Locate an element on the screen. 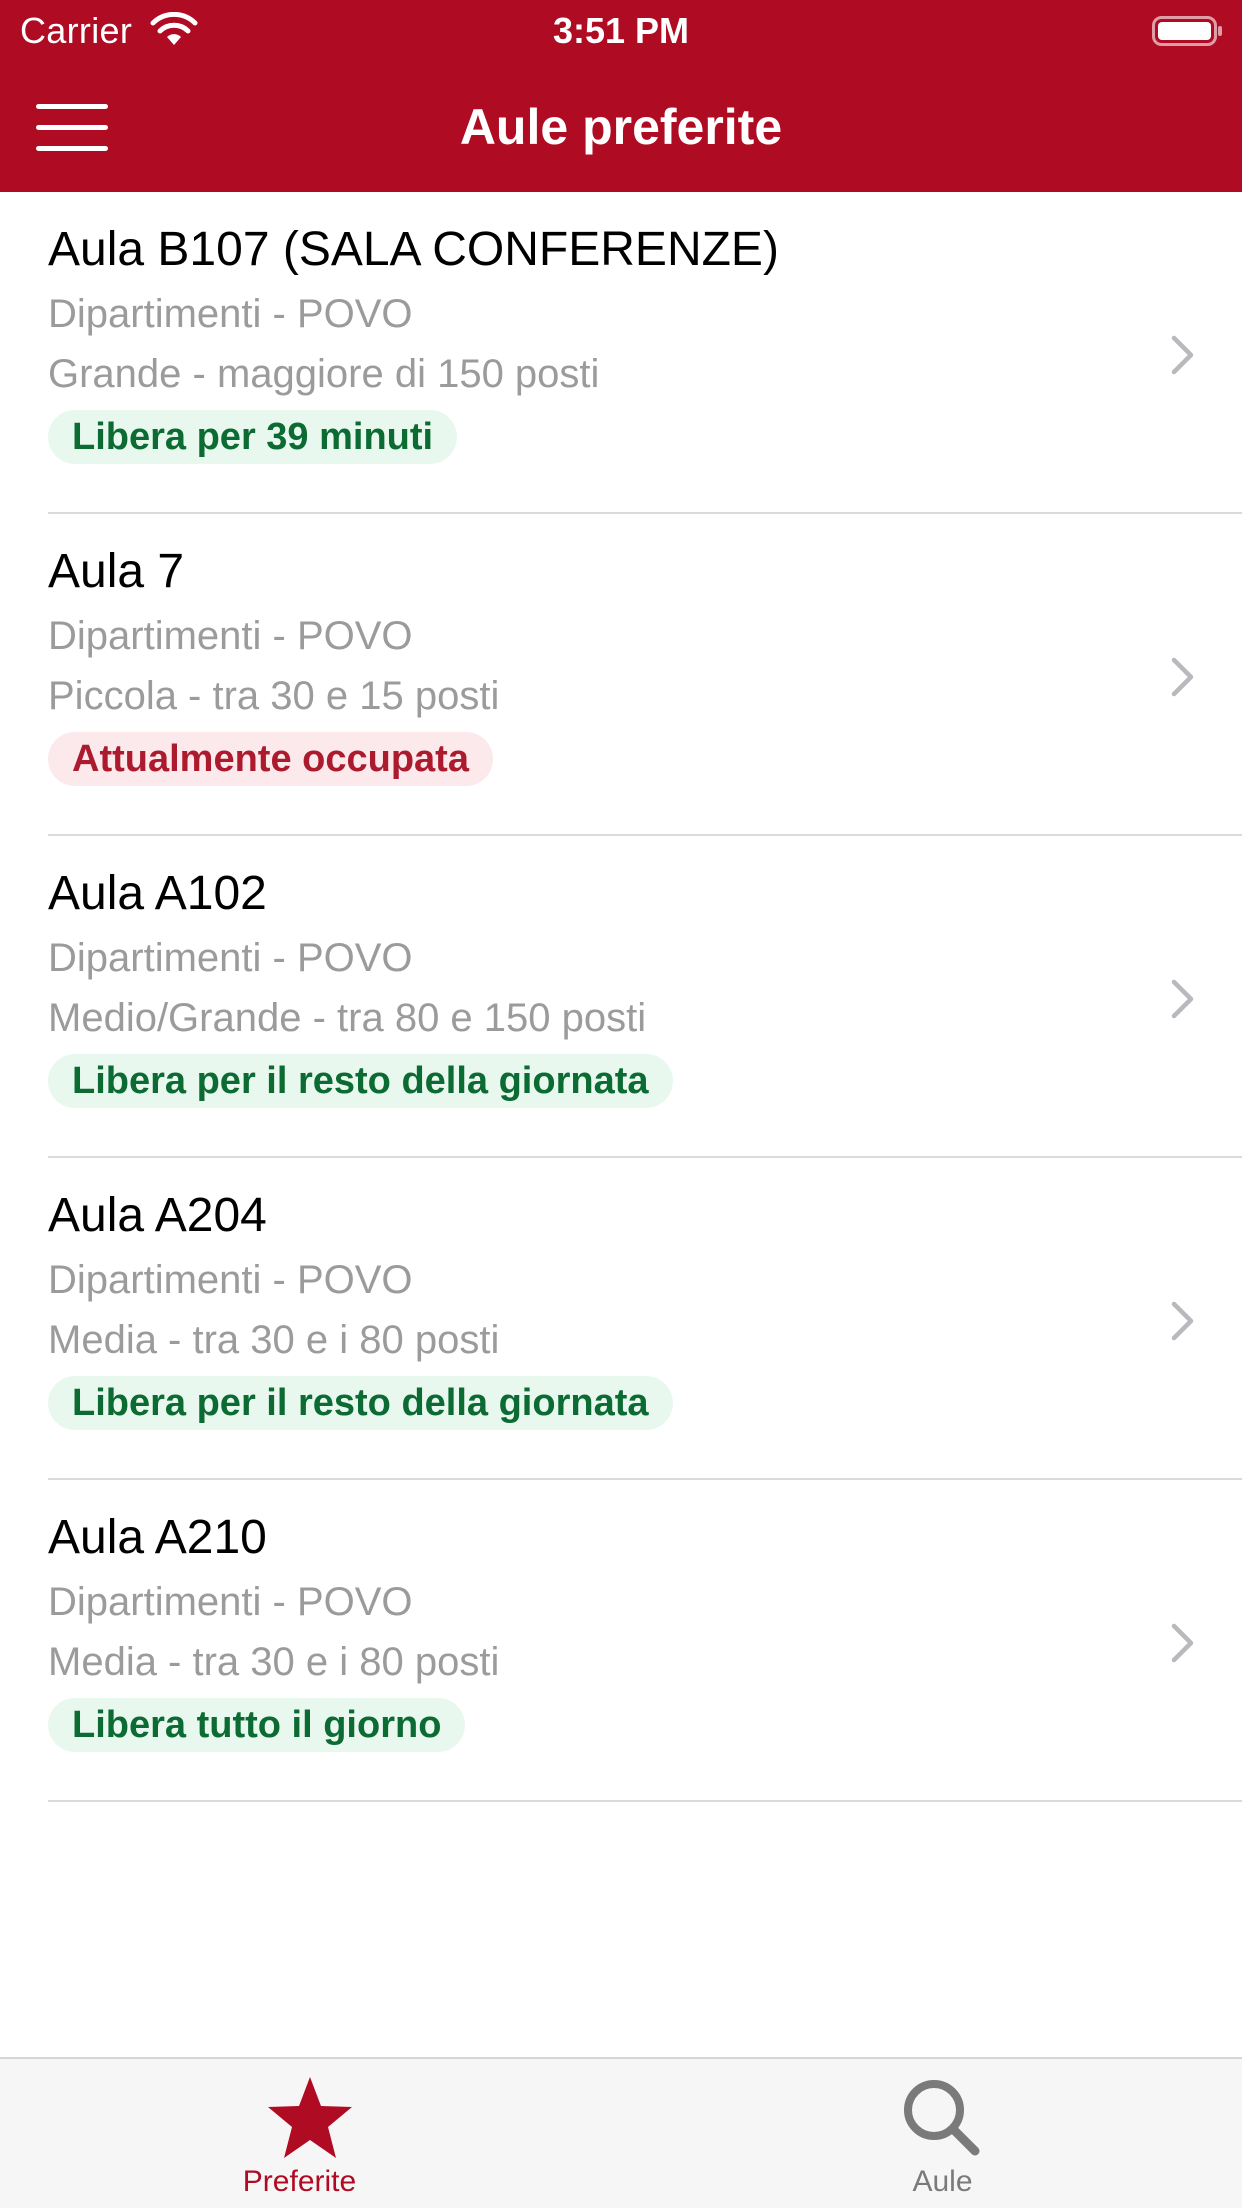  room-capacity: Medio/Grande - tra 80 e 150 posti is located at coordinates (347, 1018).